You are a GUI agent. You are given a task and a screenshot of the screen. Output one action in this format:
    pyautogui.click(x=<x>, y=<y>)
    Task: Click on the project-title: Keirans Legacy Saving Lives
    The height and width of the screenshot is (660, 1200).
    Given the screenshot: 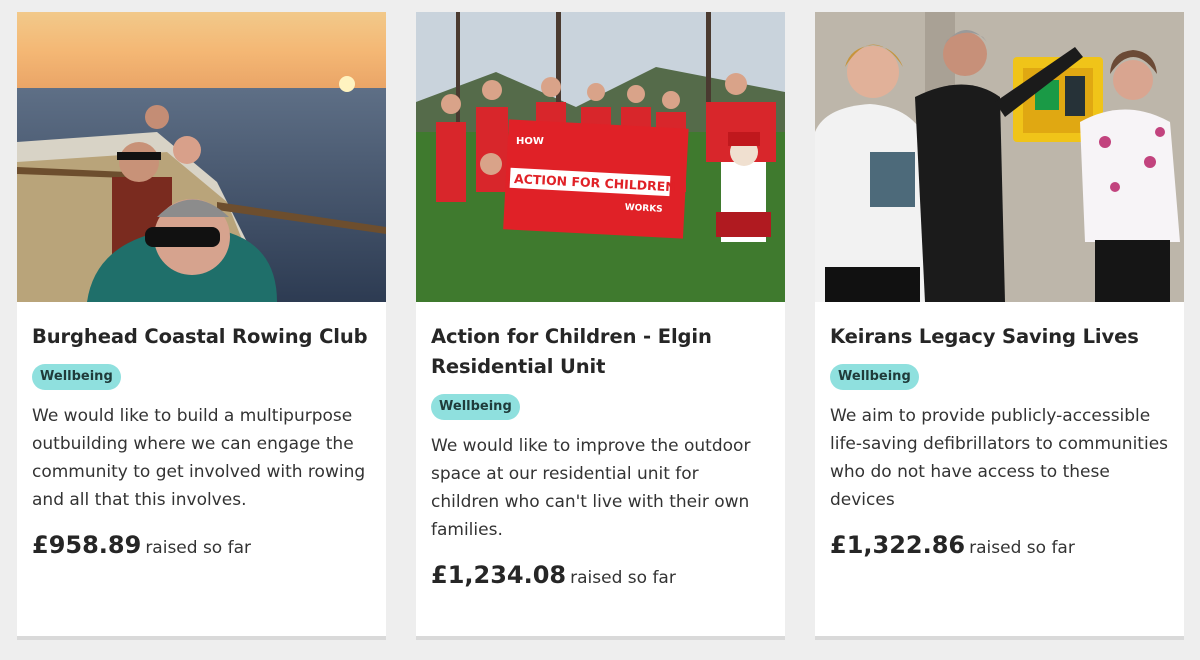 What is the action you would take?
    pyautogui.click(x=999, y=337)
    